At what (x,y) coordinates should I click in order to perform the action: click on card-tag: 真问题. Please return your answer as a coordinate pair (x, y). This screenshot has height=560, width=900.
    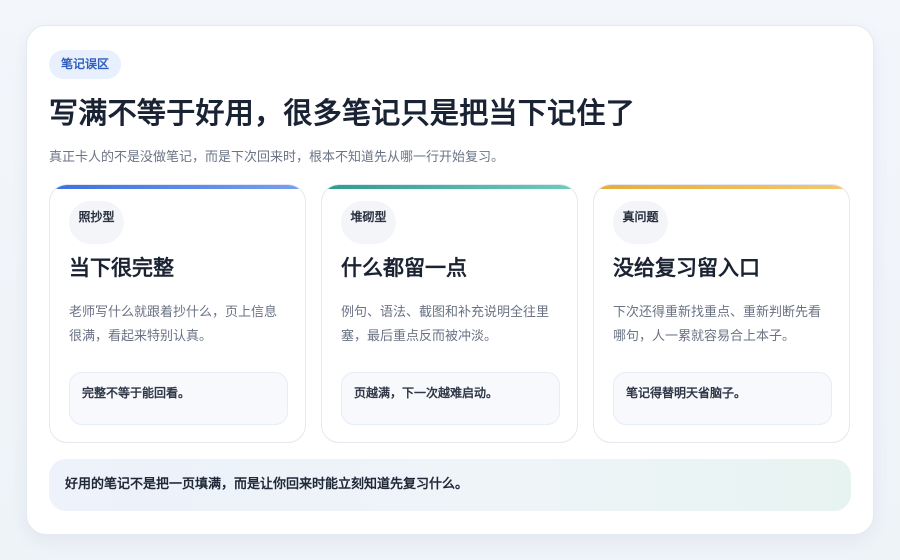
    Looking at the image, I should click on (640, 222).